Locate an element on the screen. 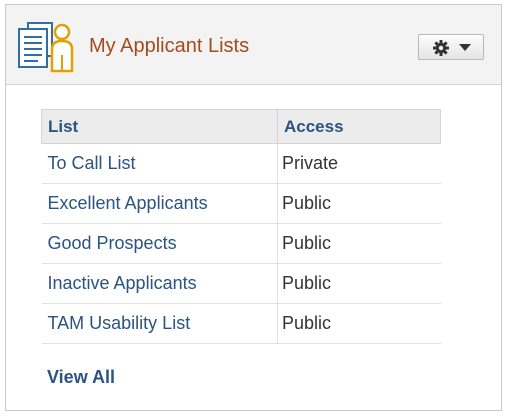 The image size is (508, 417). table-row: Excellent Applicants Public is located at coordinates (241, 203).